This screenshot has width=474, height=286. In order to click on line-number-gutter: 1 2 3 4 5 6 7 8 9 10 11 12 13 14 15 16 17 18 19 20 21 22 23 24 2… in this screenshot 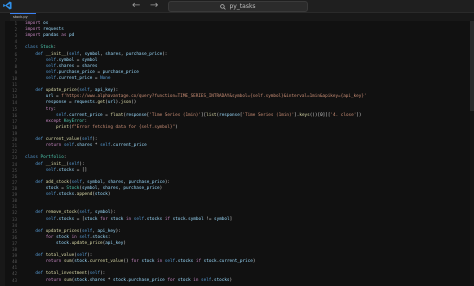, I will do `click(12, 153)`.